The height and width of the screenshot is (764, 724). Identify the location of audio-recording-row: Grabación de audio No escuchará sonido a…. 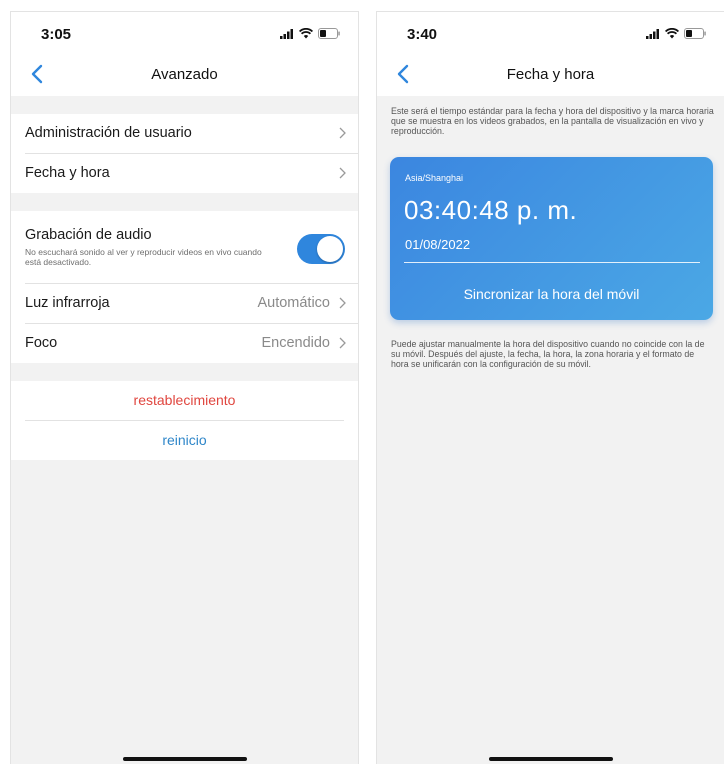
(191, 247).